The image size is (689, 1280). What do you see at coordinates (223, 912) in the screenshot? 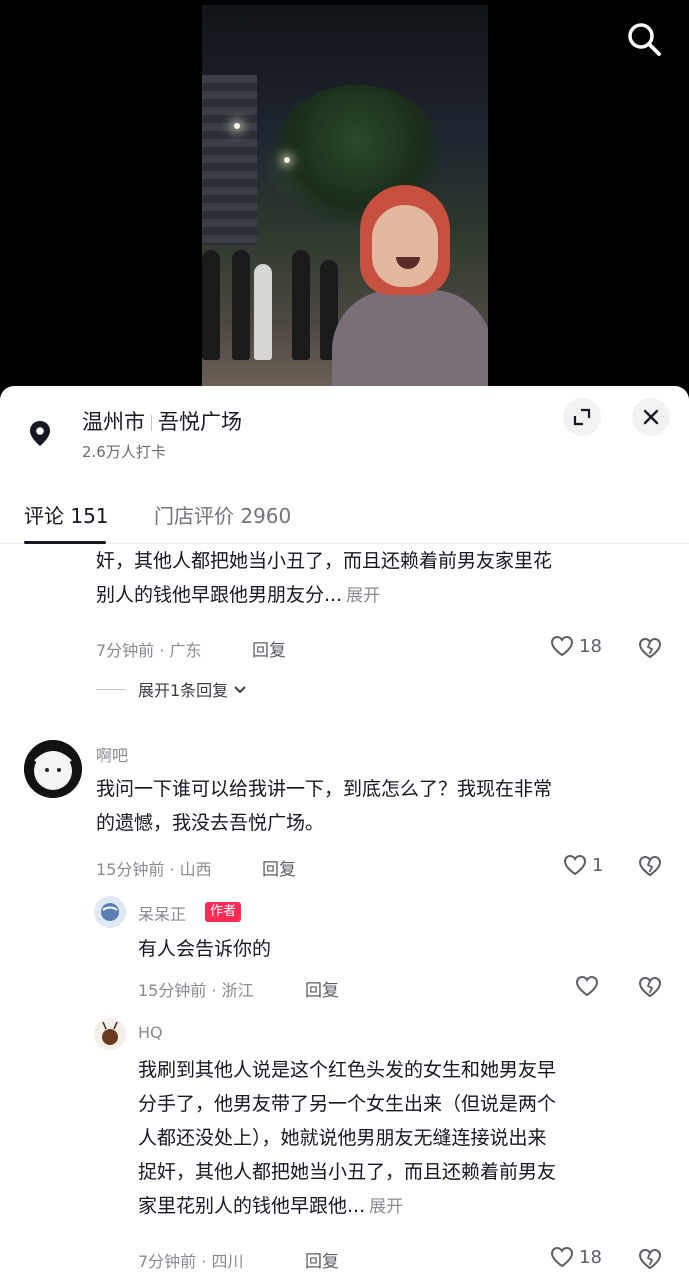
I see `author-badge: 作者` at bounding box center [223, 912].